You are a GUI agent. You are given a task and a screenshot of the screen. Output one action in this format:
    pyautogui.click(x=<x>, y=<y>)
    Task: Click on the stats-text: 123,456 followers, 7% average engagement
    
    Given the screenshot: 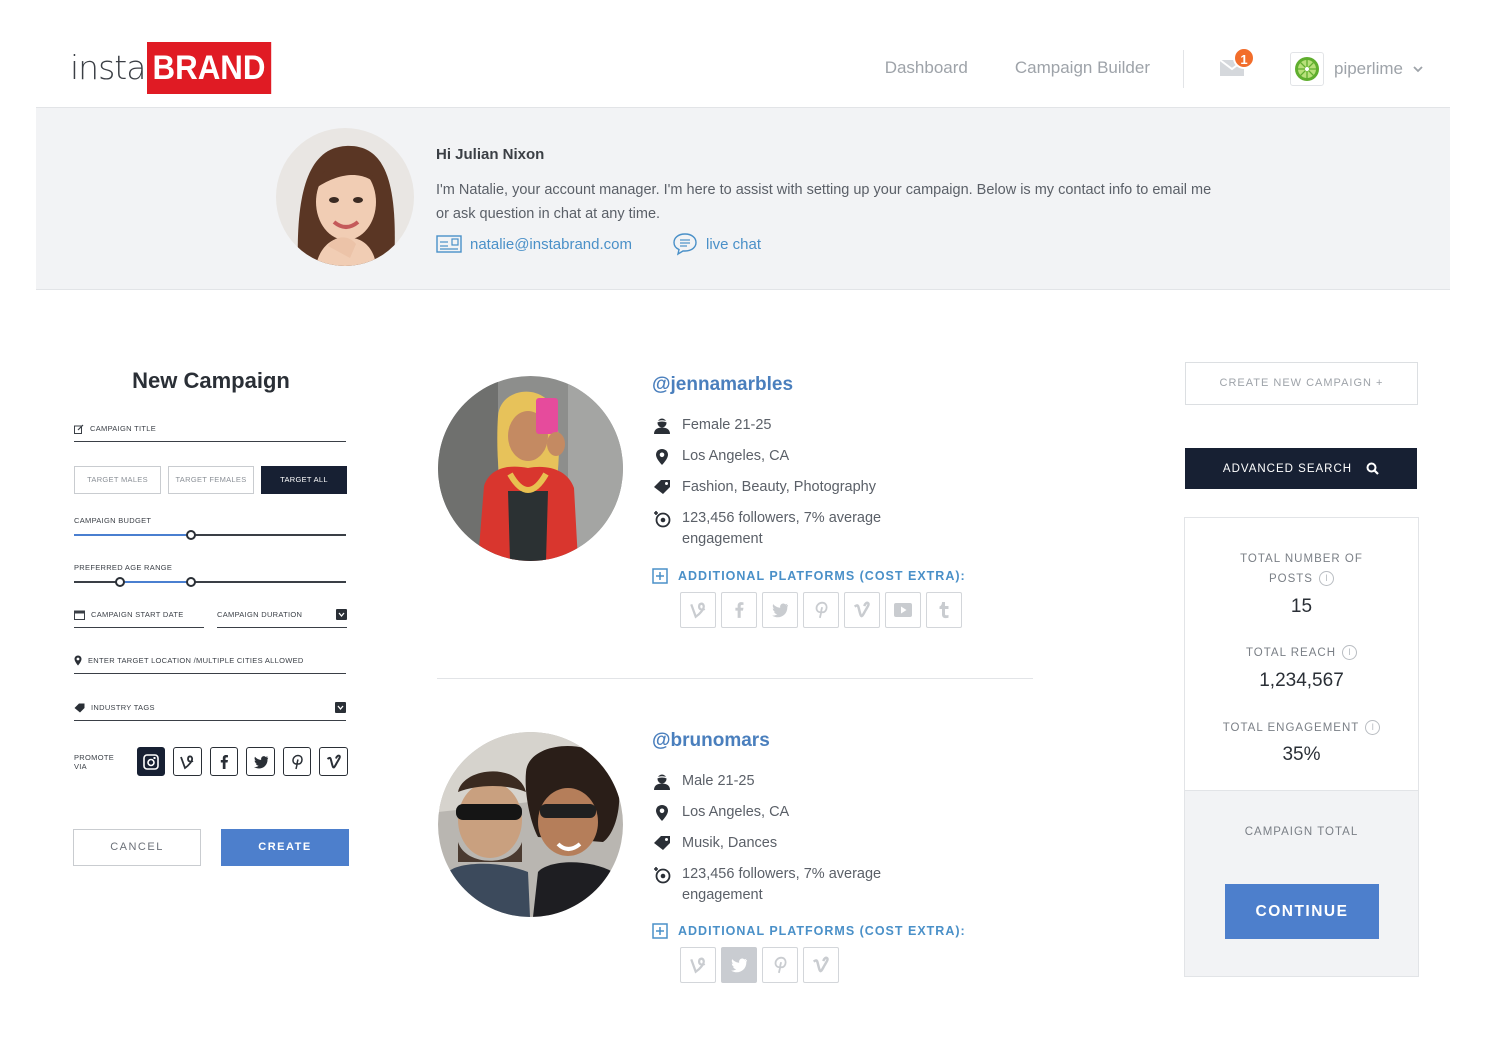 What is the action you would take?
    pyautogui.click(x=782, y=884)
    